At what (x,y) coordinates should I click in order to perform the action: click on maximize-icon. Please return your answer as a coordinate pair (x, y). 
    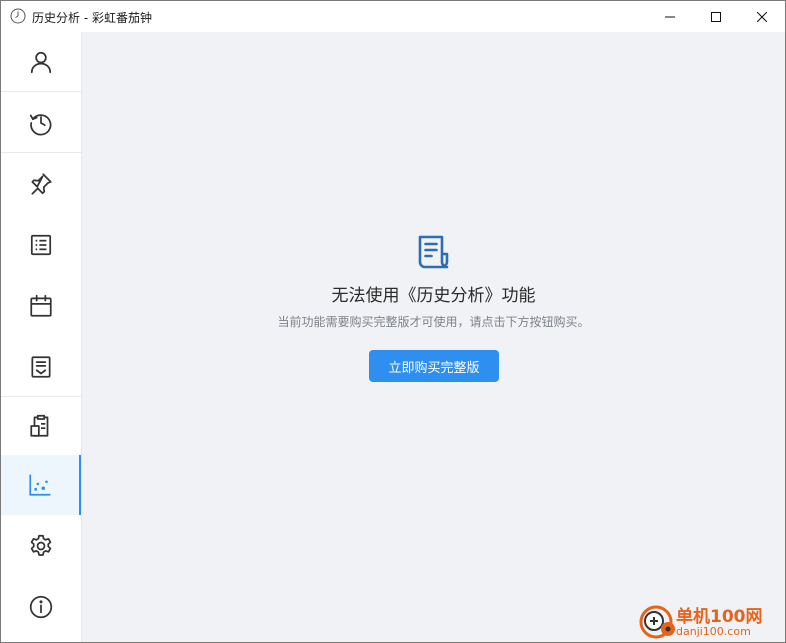
    Looking at the image, I should click on (716, 16).